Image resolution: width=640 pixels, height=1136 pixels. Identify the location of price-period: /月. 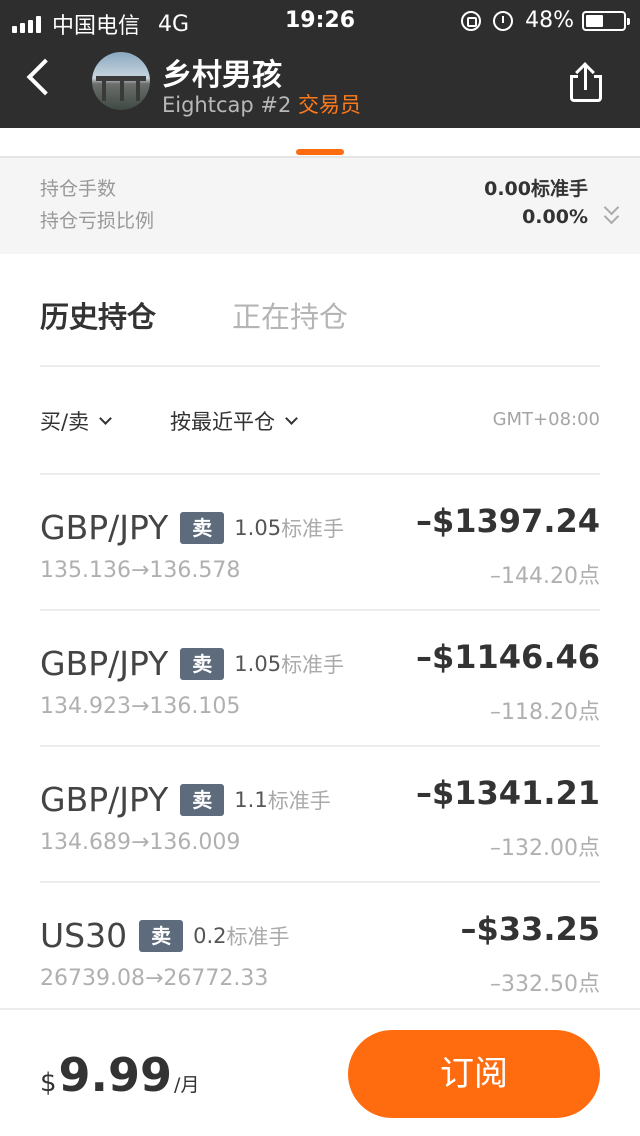
(187, 1085).